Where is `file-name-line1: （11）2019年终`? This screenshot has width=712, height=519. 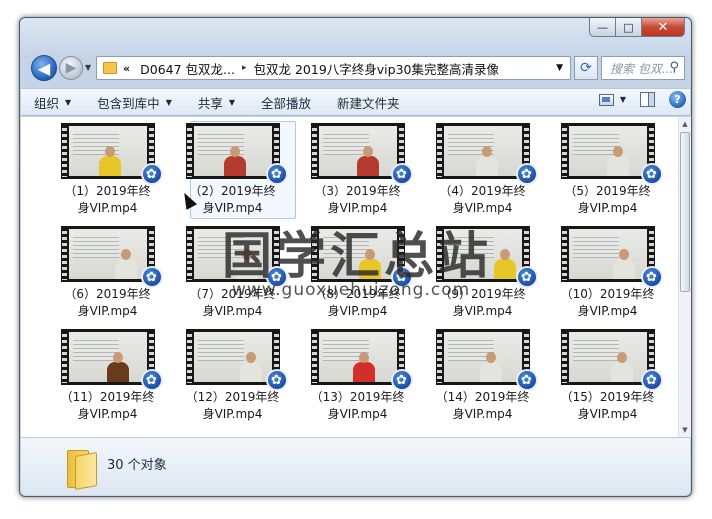
file-name-line1: （11）2019年终 is located at coordinates (107, 397).